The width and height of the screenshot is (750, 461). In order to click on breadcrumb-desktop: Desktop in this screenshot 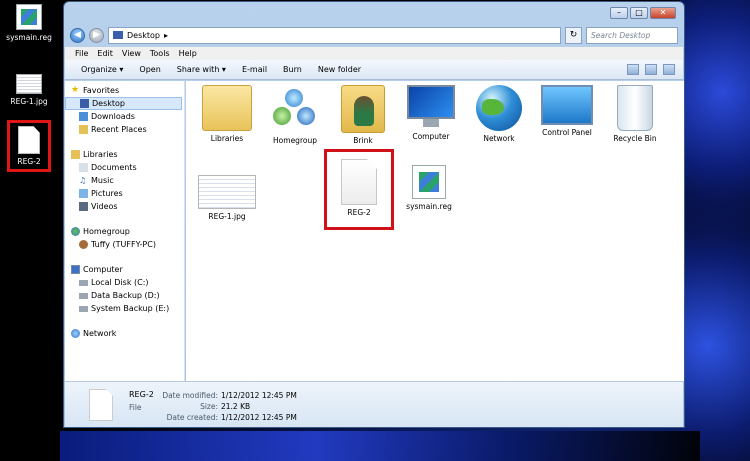, I will do `click(143, 35)`.